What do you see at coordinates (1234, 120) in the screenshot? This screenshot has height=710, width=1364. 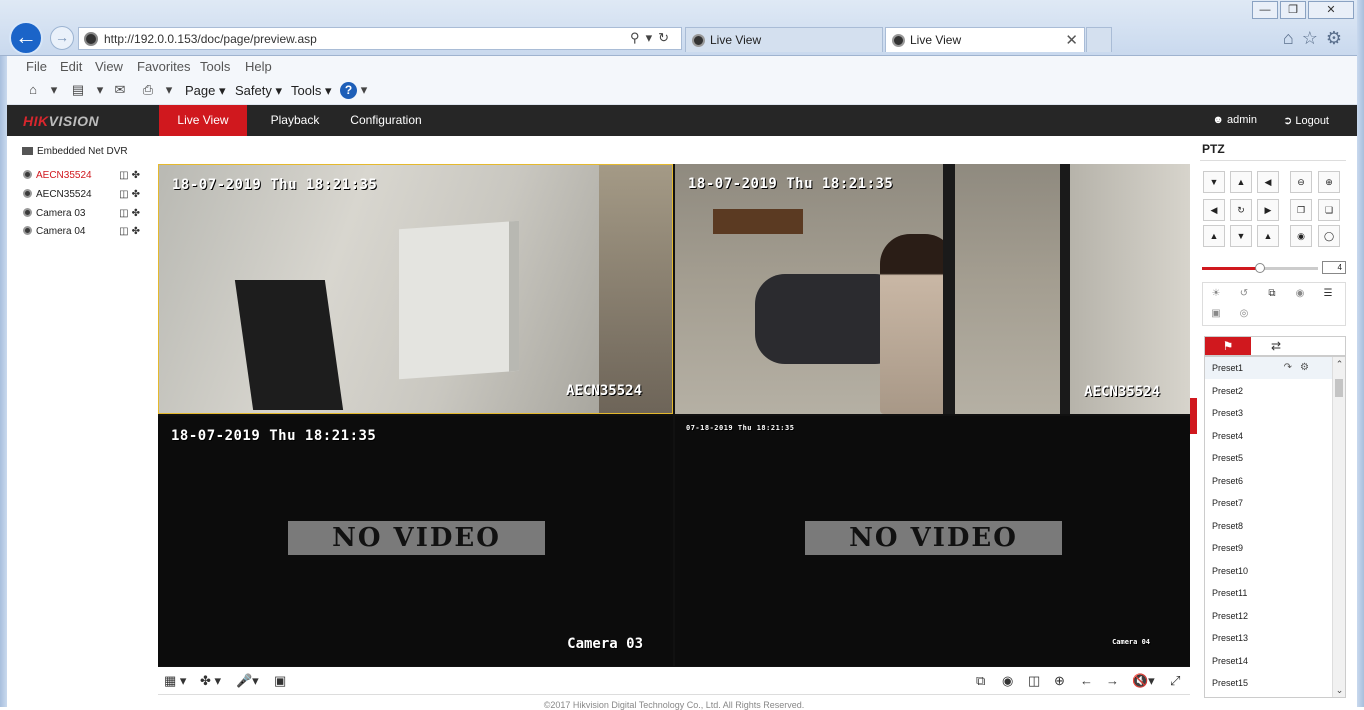 I see `user-menu: ☻ admin` at bounding box center [1234, 120].